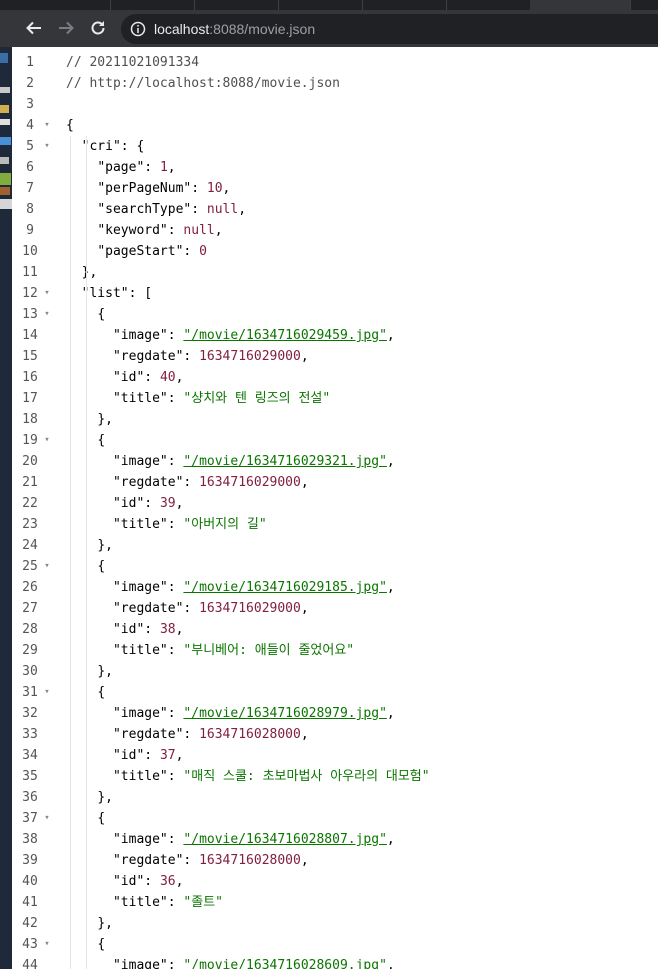 The image size is (658, 969). I want to click on code-line: 26 "image": "/movie/1634716029185.jpg",, so click(335, 587).